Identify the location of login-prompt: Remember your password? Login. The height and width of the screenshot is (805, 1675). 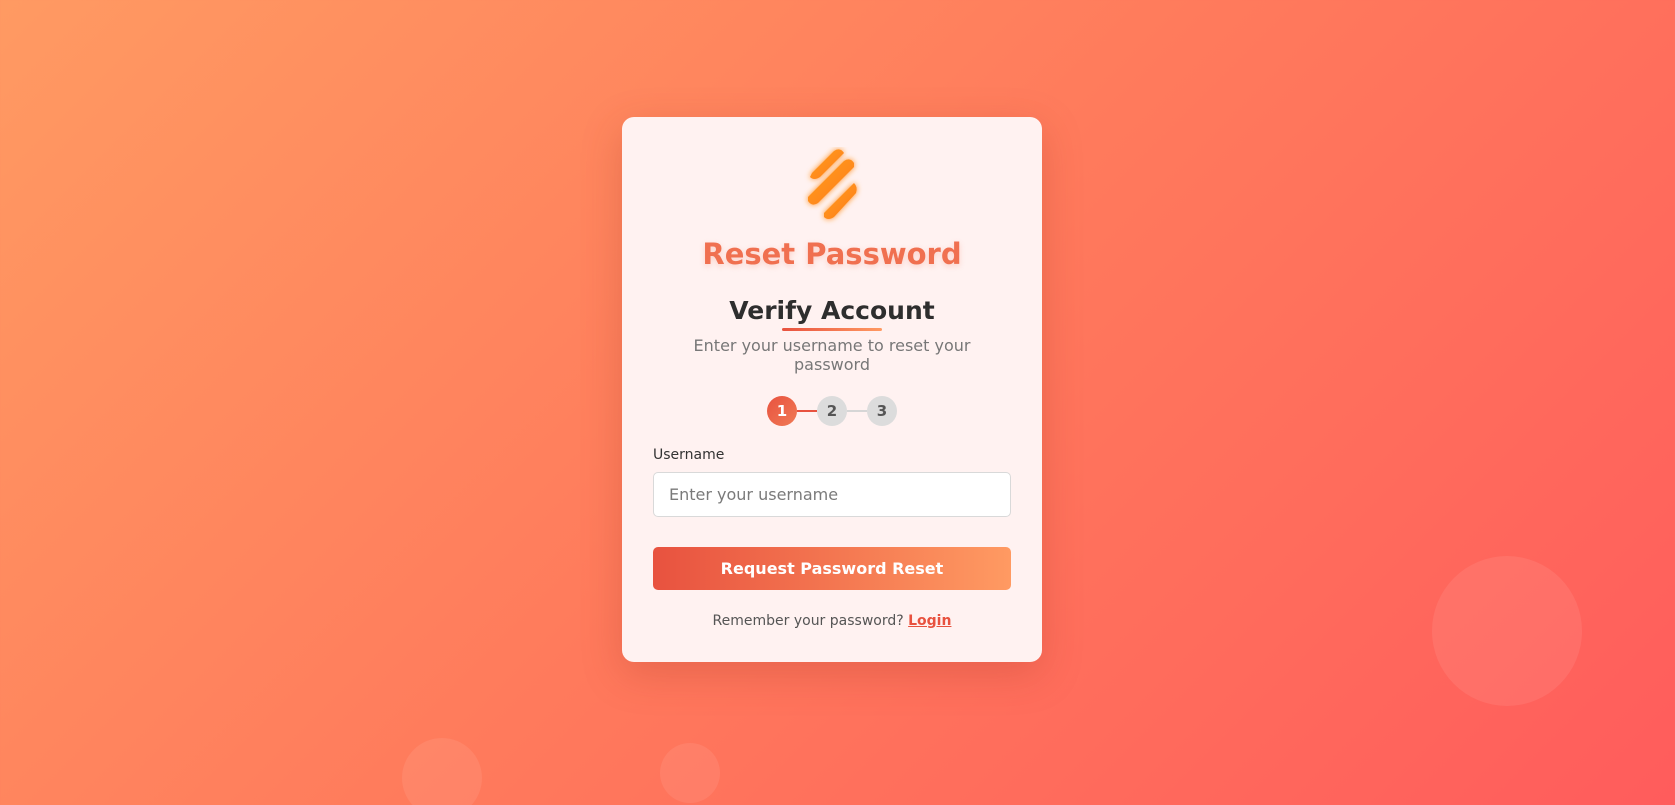
(832, 621).